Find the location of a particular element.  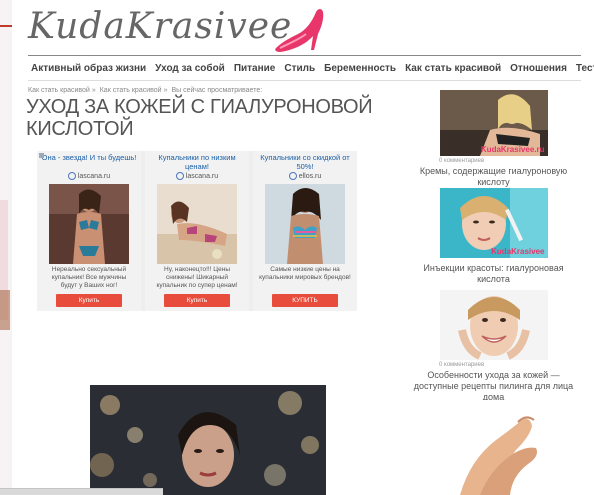

nav-item-how-to-be-beautiful: Как стать красивой is located at coordinates (454, 70).